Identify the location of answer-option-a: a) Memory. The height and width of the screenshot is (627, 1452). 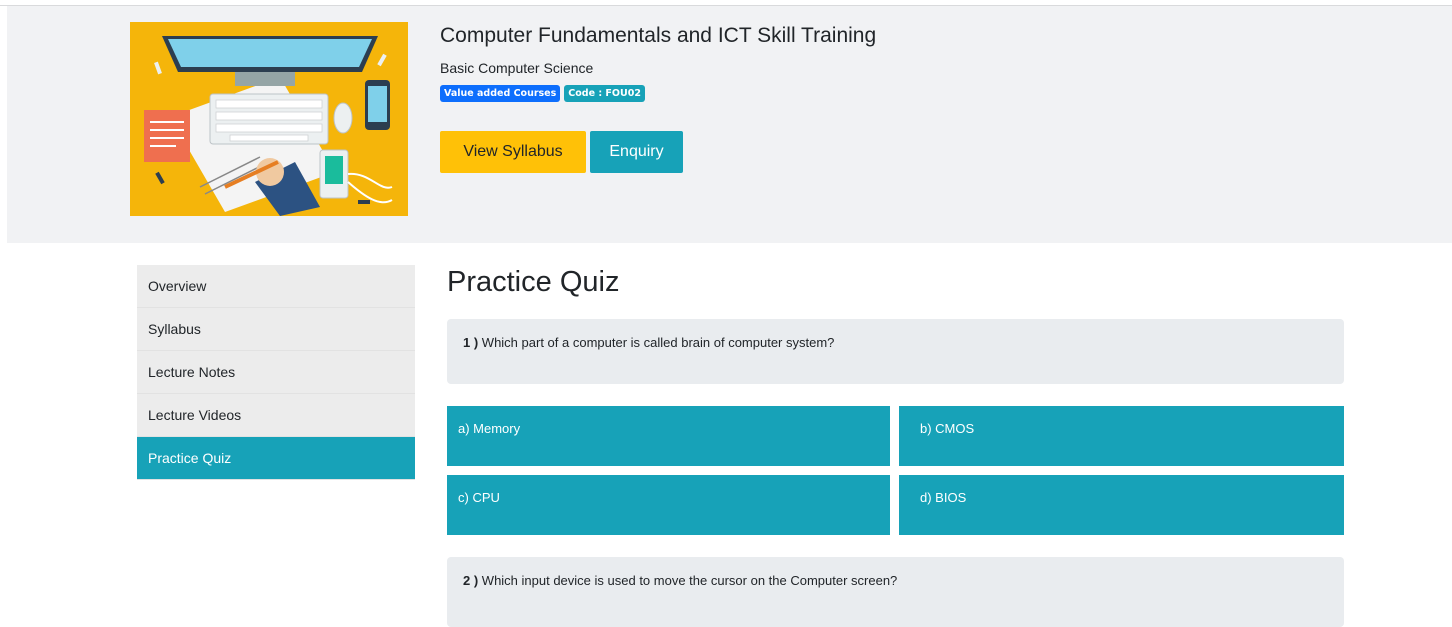
(668, 436).